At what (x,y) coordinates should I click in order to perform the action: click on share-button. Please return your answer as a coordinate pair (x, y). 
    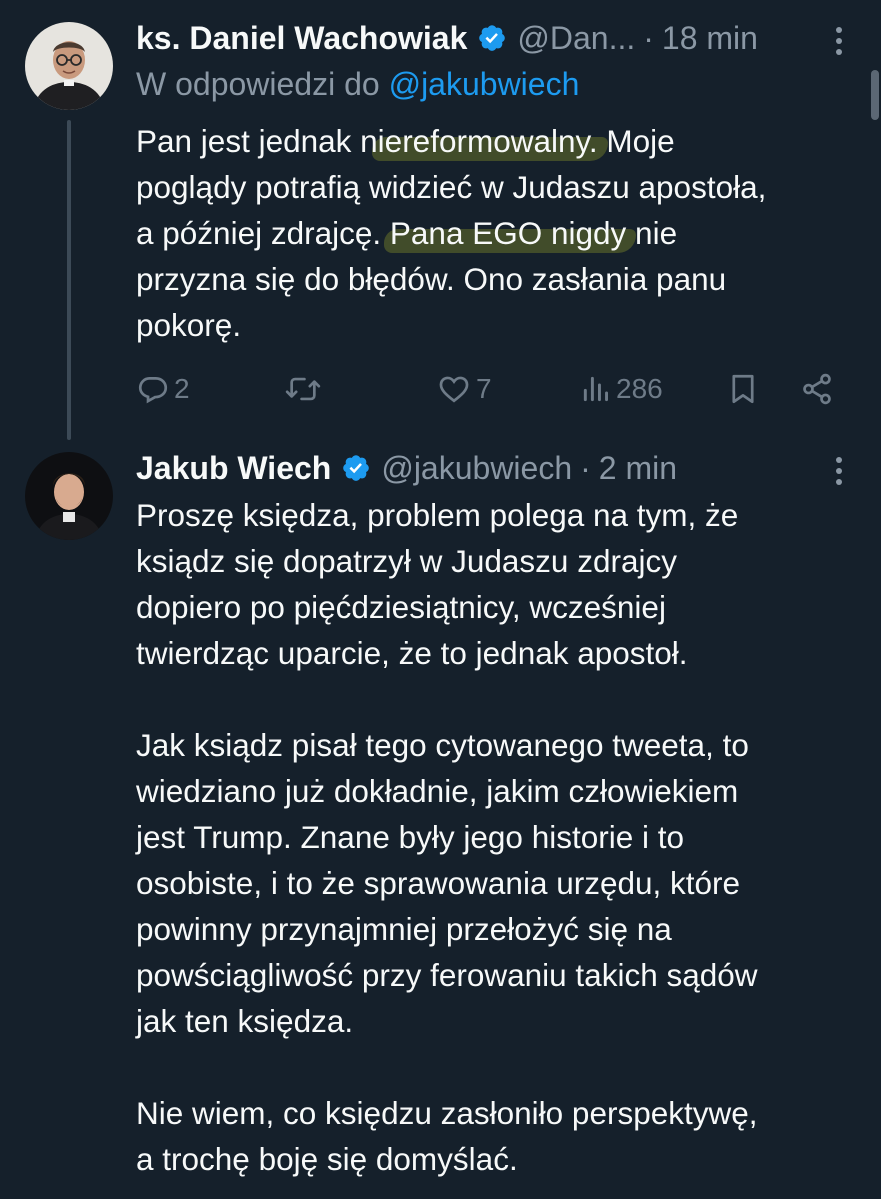
    Looking at the image, I should click on (817, 389).